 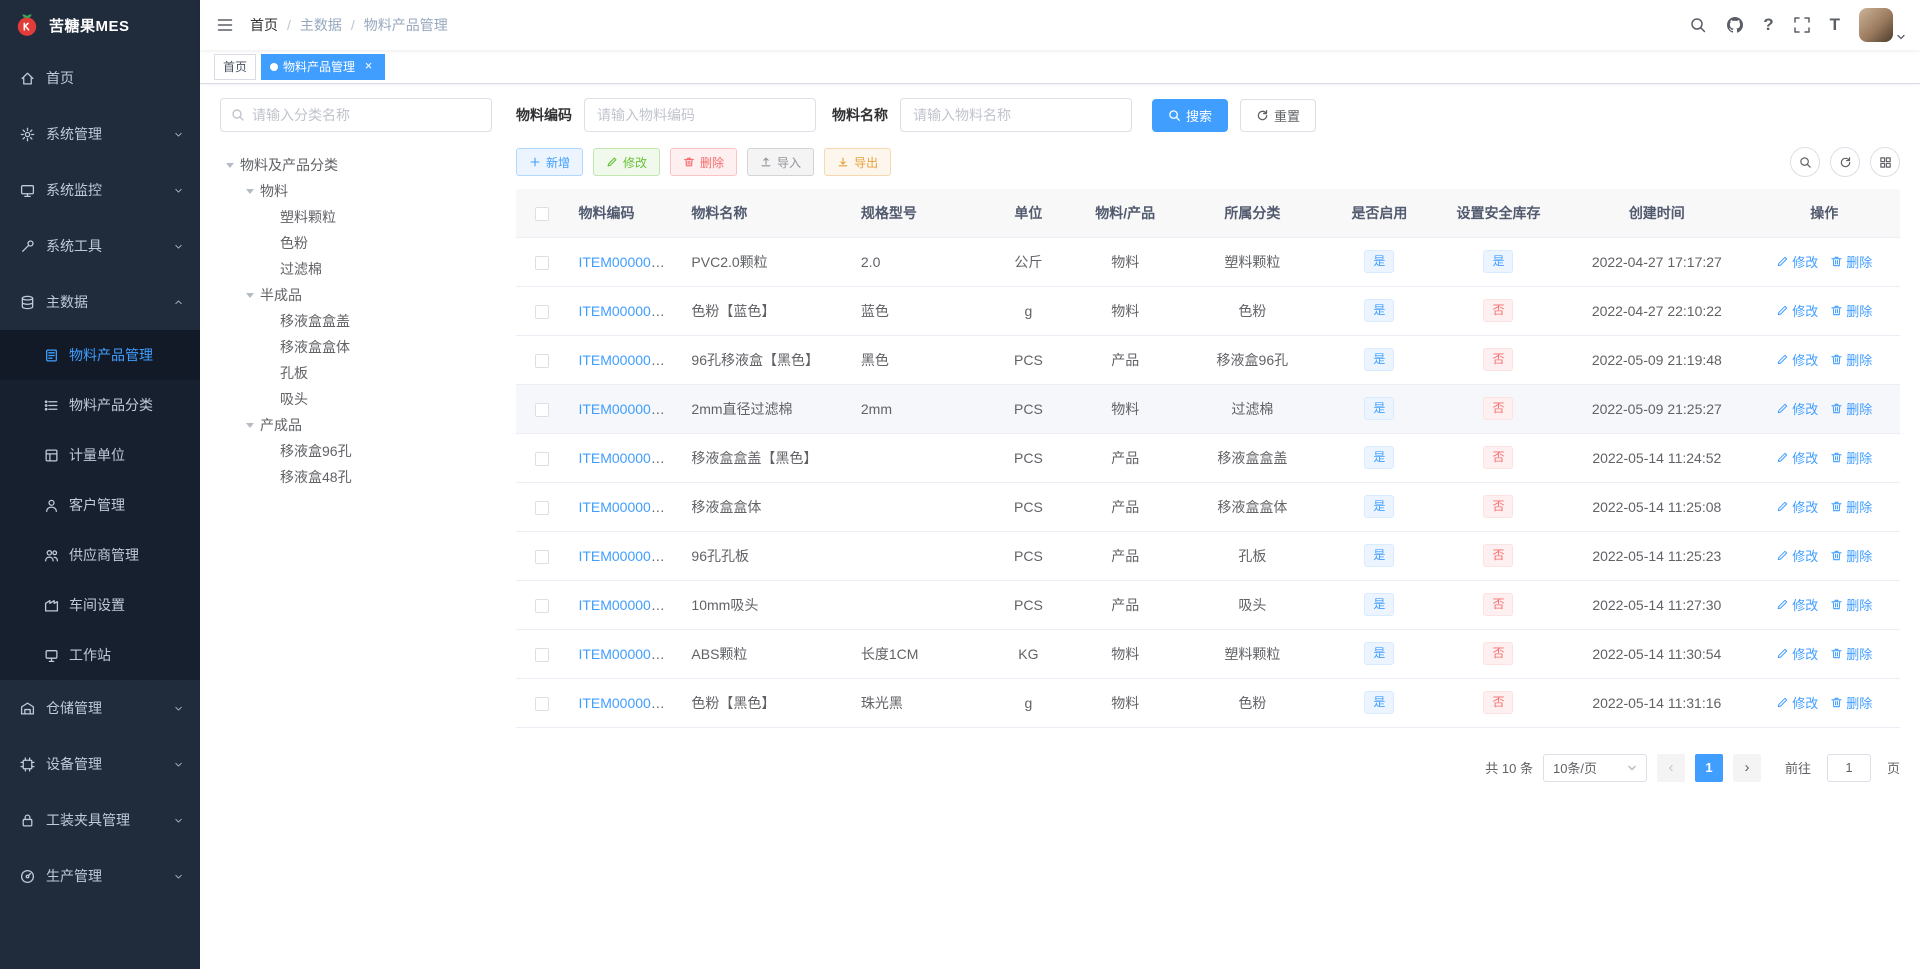 I want to click on sidebar-subitem-4-4: 供应商管理, so click(x=100, y=555).